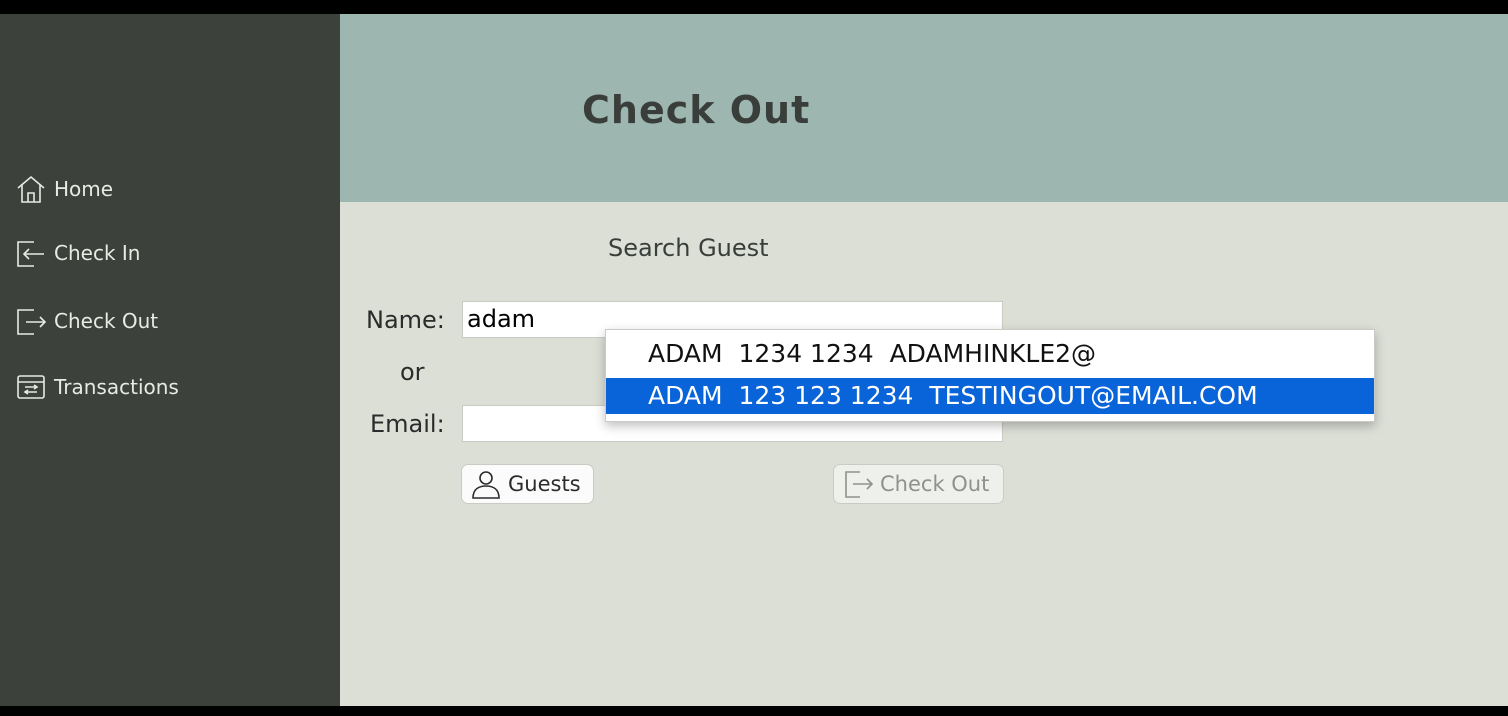 The height and width of the screenshot is (716, 1508). What do you see at coordinates (688, 248) in the screenshot?
I see `search-guest-heading: Search Guest` at bounding box center [688, 248].